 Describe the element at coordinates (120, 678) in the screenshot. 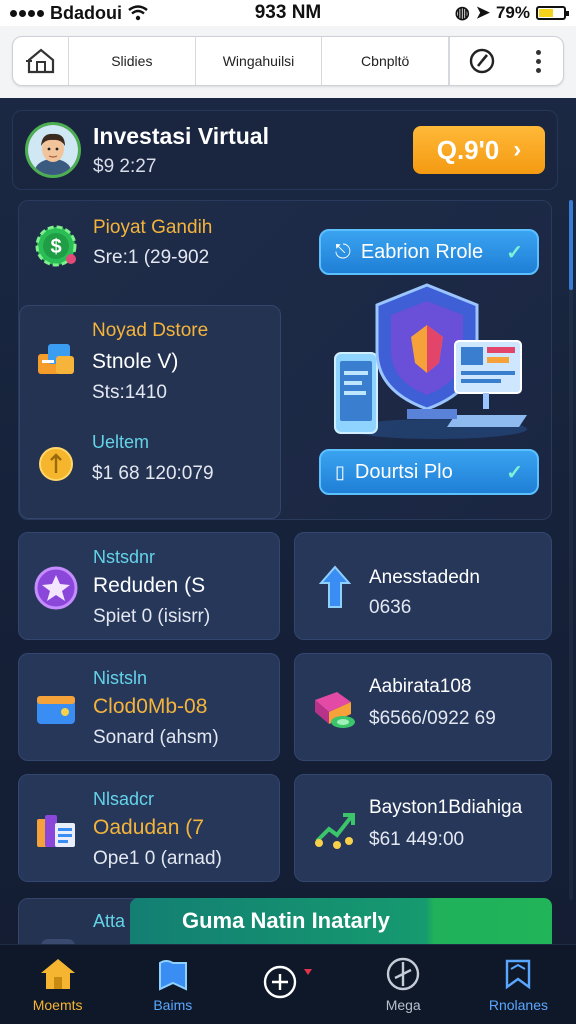

I see `grid-card-label: Nistsln` at that location.